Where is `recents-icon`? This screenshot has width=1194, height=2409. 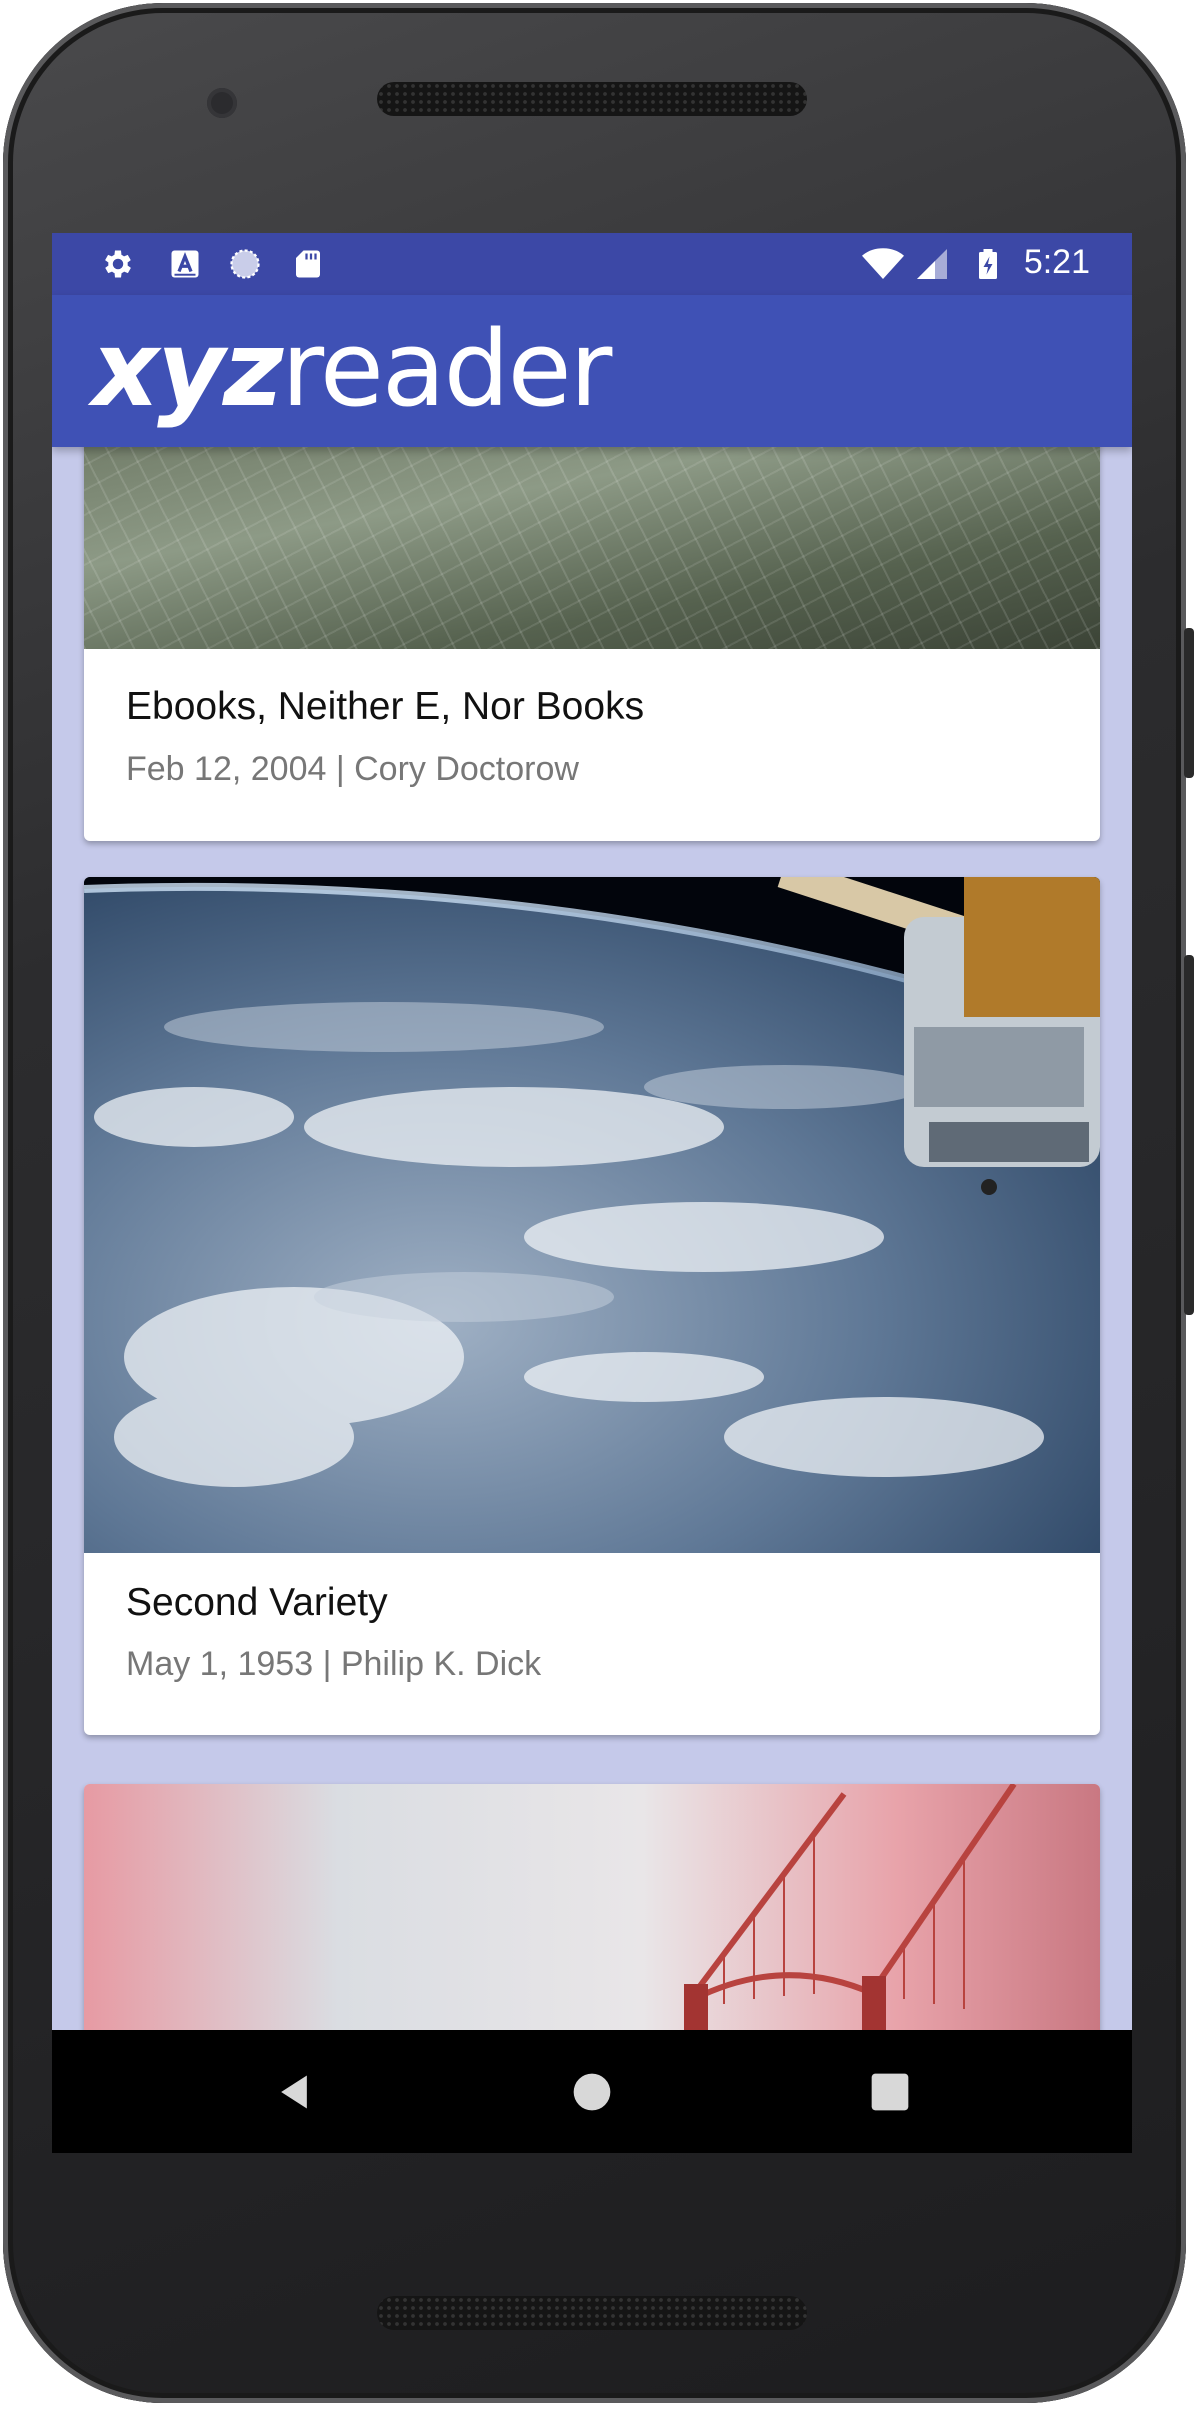 recents-icon is located at coordinates (890, 2092).